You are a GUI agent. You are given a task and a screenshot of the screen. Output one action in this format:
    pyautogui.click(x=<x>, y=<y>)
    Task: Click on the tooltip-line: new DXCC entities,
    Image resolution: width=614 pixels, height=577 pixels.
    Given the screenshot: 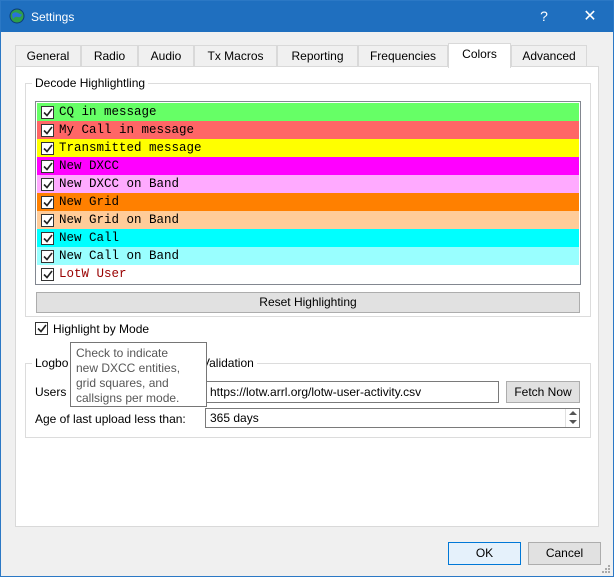 What is the action you would take?
    pyautogui.click(x=128, y=368)
    